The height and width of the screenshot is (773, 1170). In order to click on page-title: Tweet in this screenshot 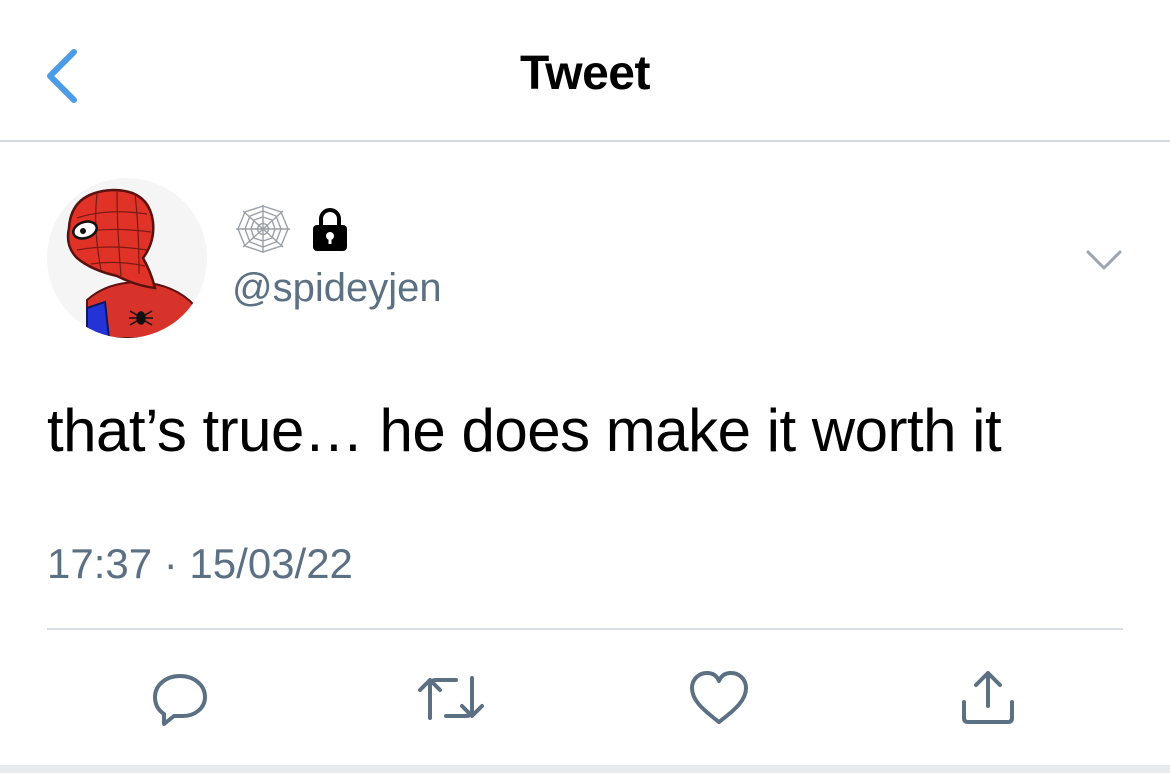, I will do `click(585, 73)`.